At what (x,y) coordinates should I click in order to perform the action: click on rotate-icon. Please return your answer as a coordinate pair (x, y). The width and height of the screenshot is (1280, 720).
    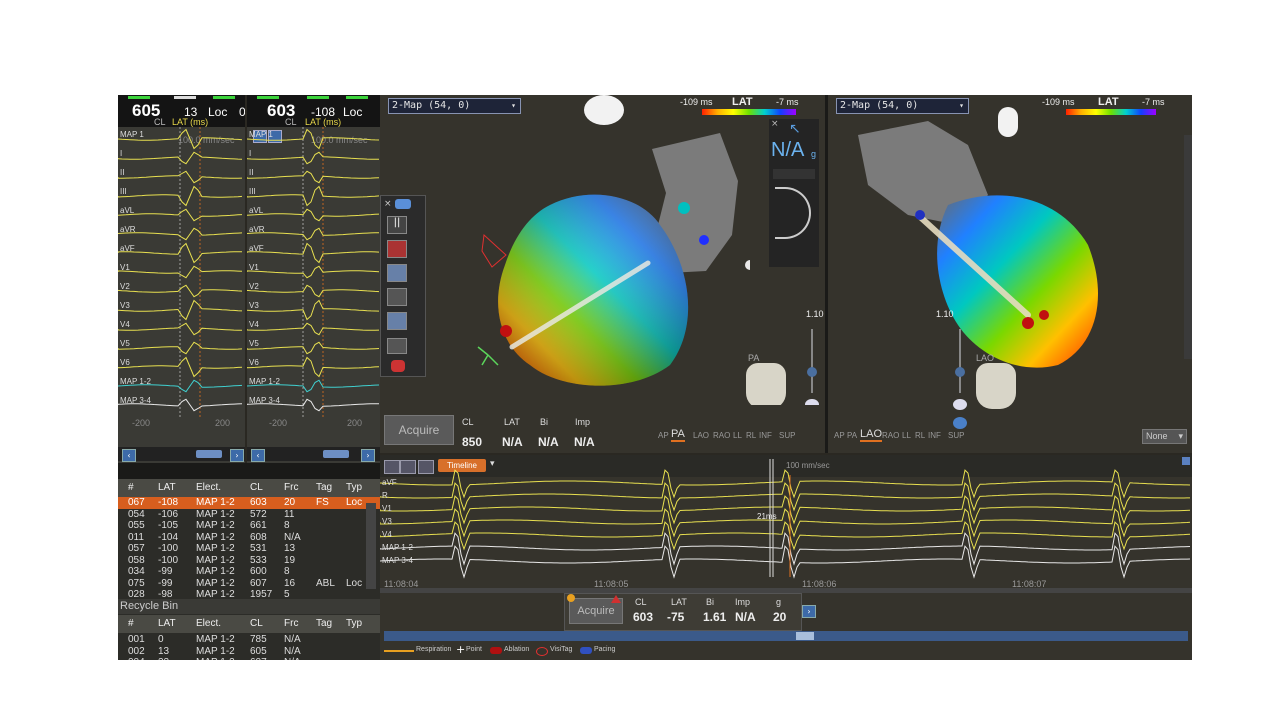
    Looking at the image, I should click on (960, 423).